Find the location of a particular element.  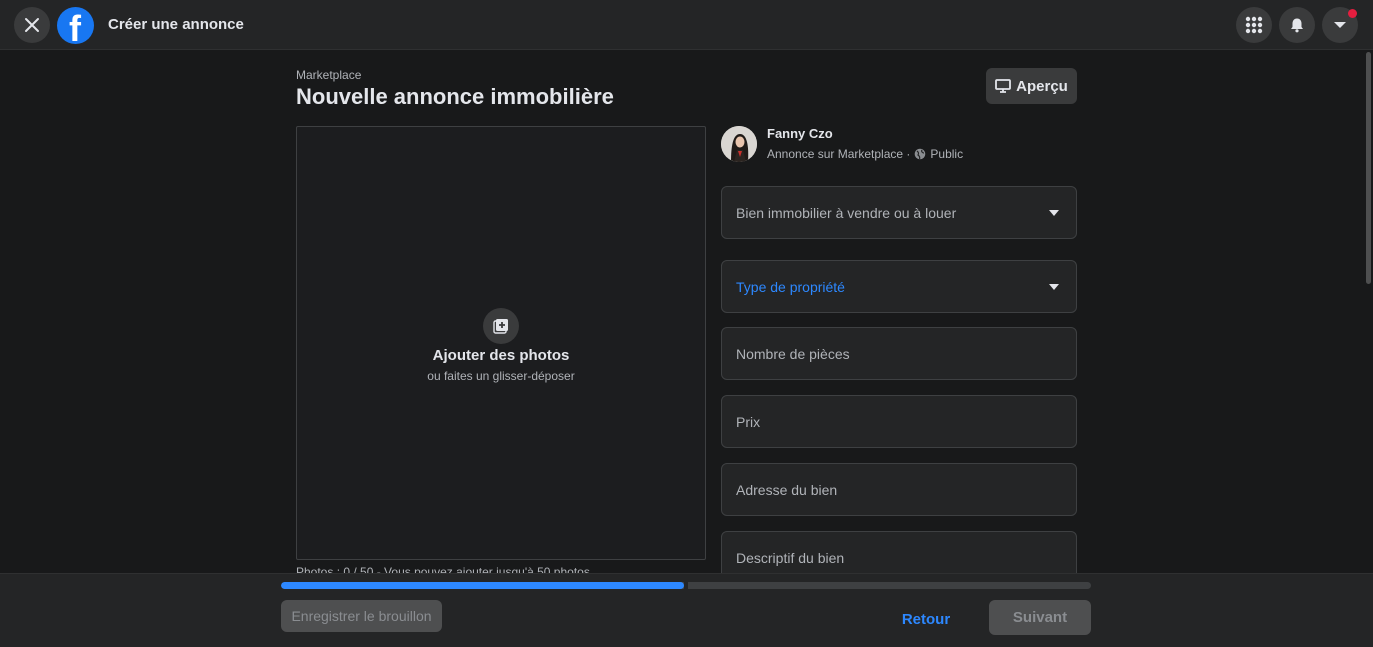

top-bar: f Créer une annonce is located at coordinates (686, 25).